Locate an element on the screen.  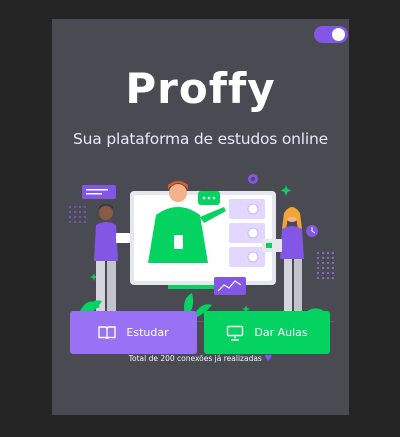
teach-button-label: Dar Aulas is located at coordinates (281, 332).